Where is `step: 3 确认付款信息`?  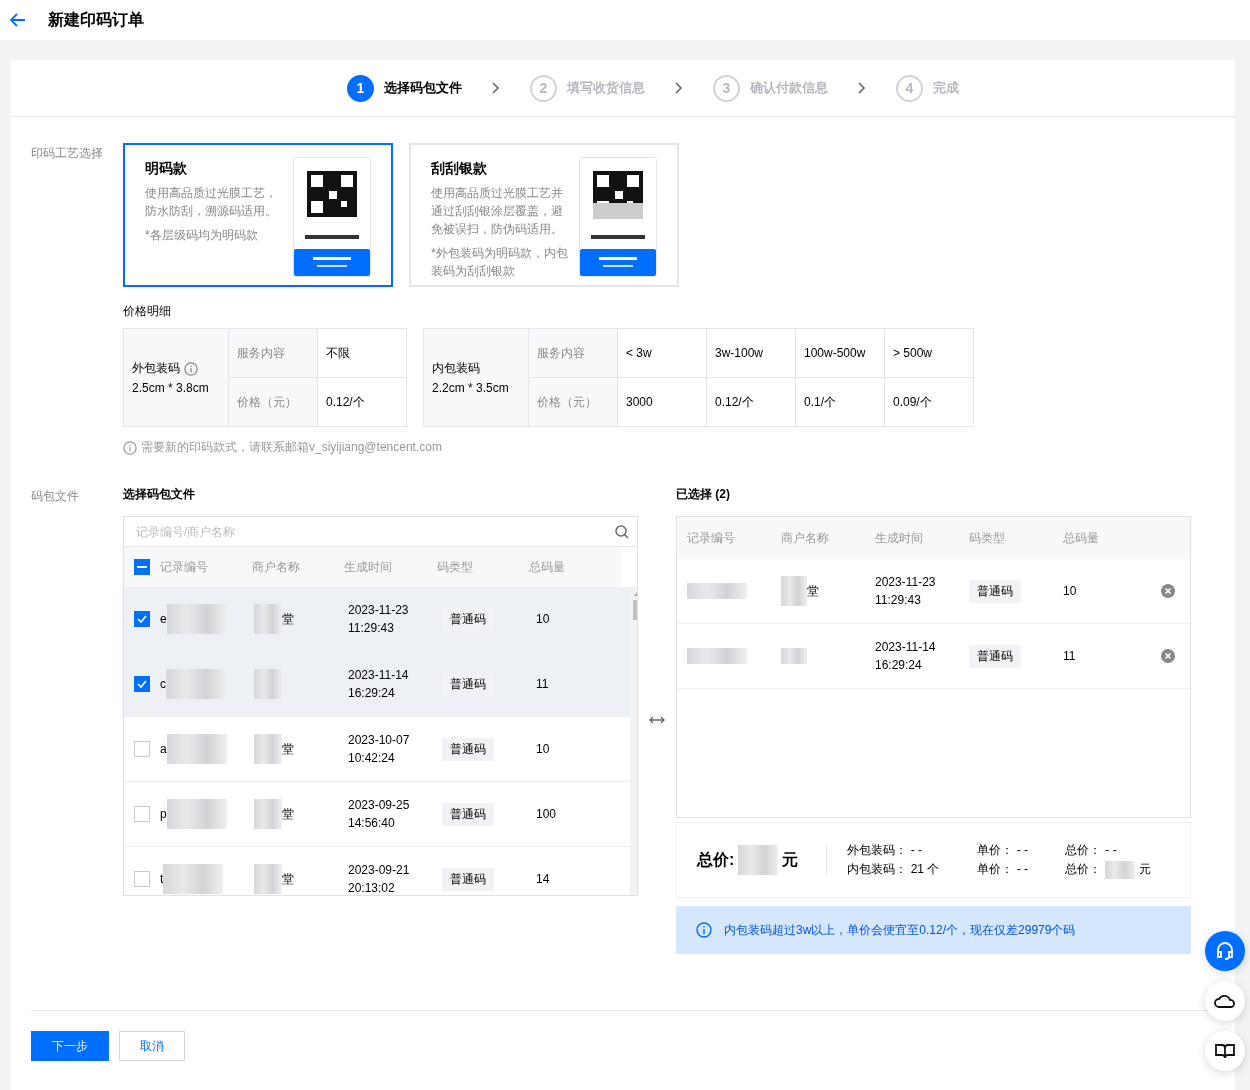 step: 3 确认付款信息 is located at coordinates (770, 88).